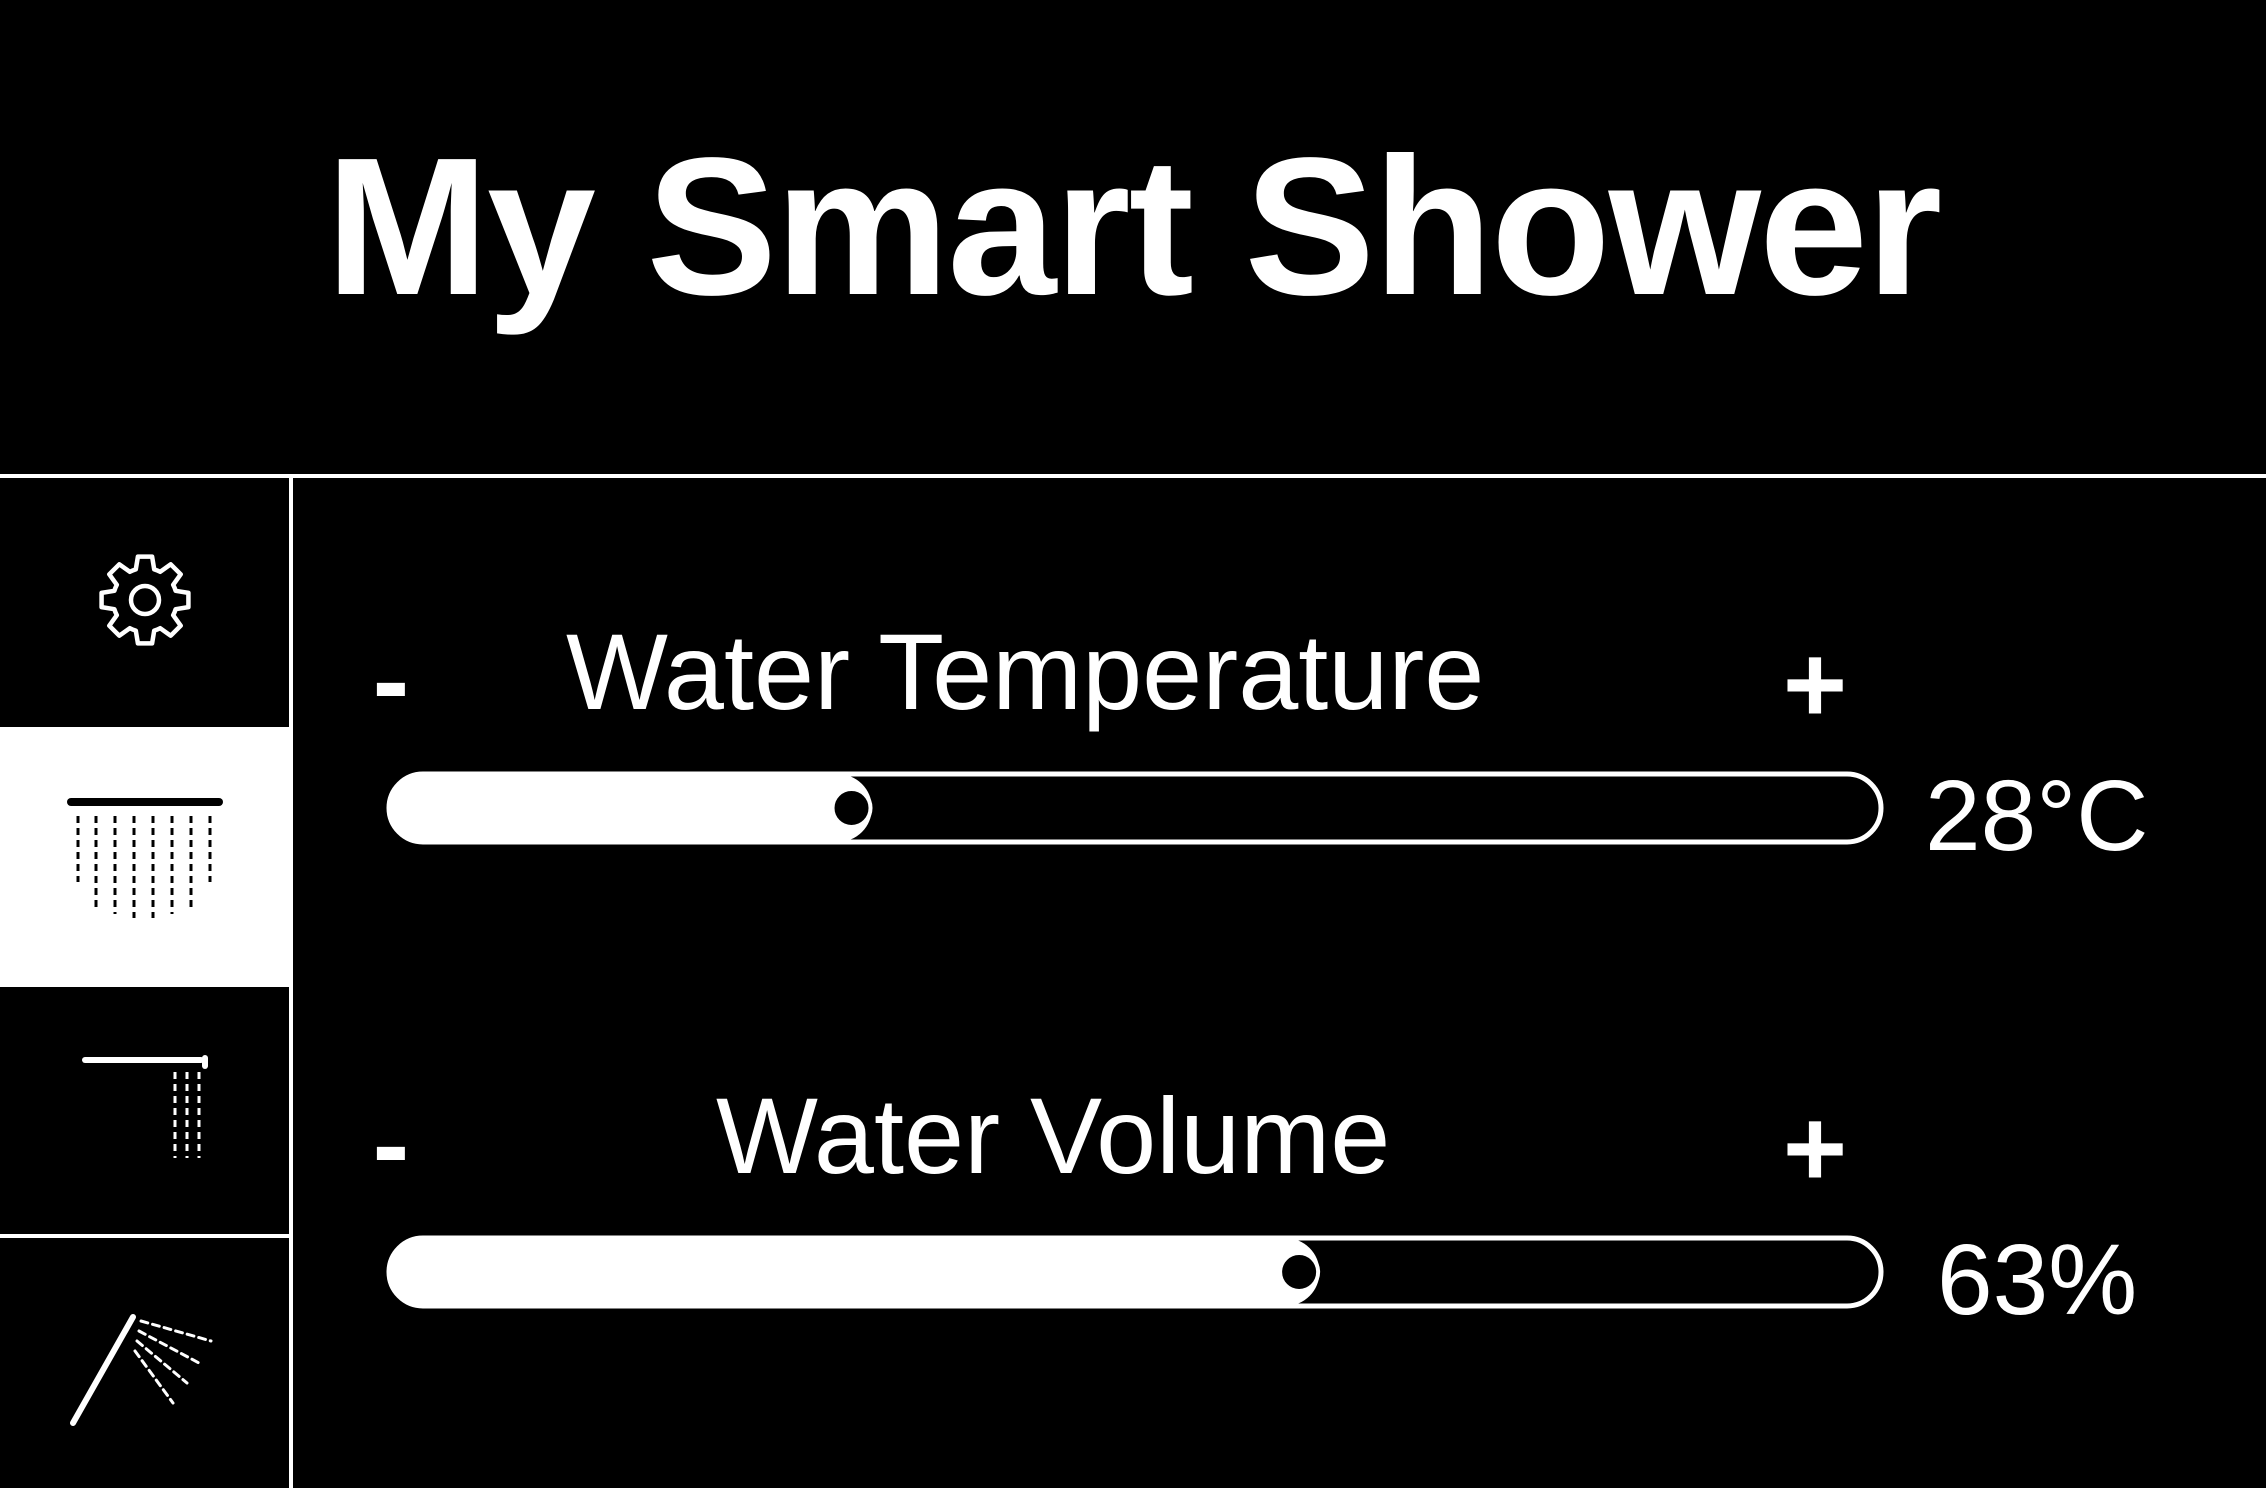 This screenshot has height=1488, width=2266. I want to click on temperature-label: Water Temperature, so click(1025, 671).